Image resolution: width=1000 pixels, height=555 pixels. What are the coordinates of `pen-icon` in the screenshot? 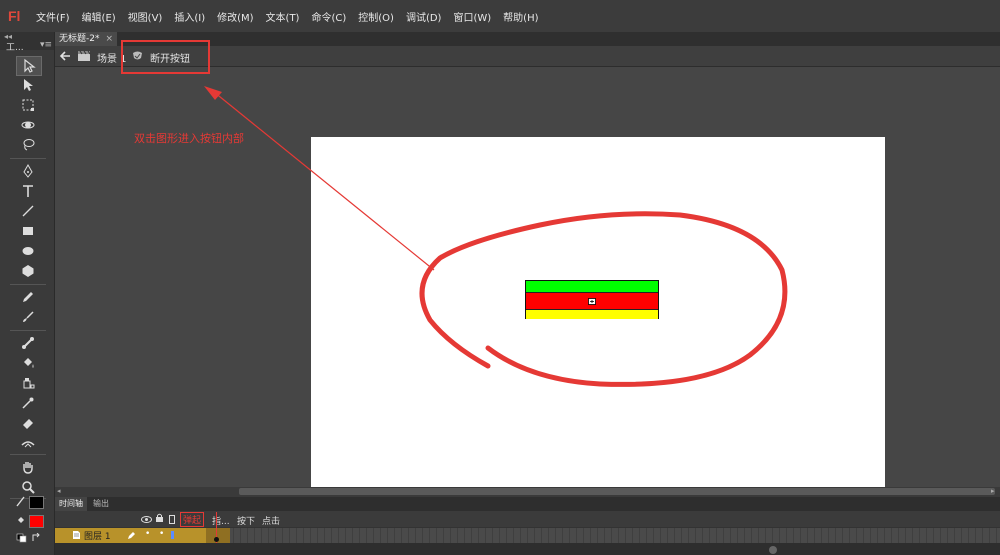 It's located at (28, 170).